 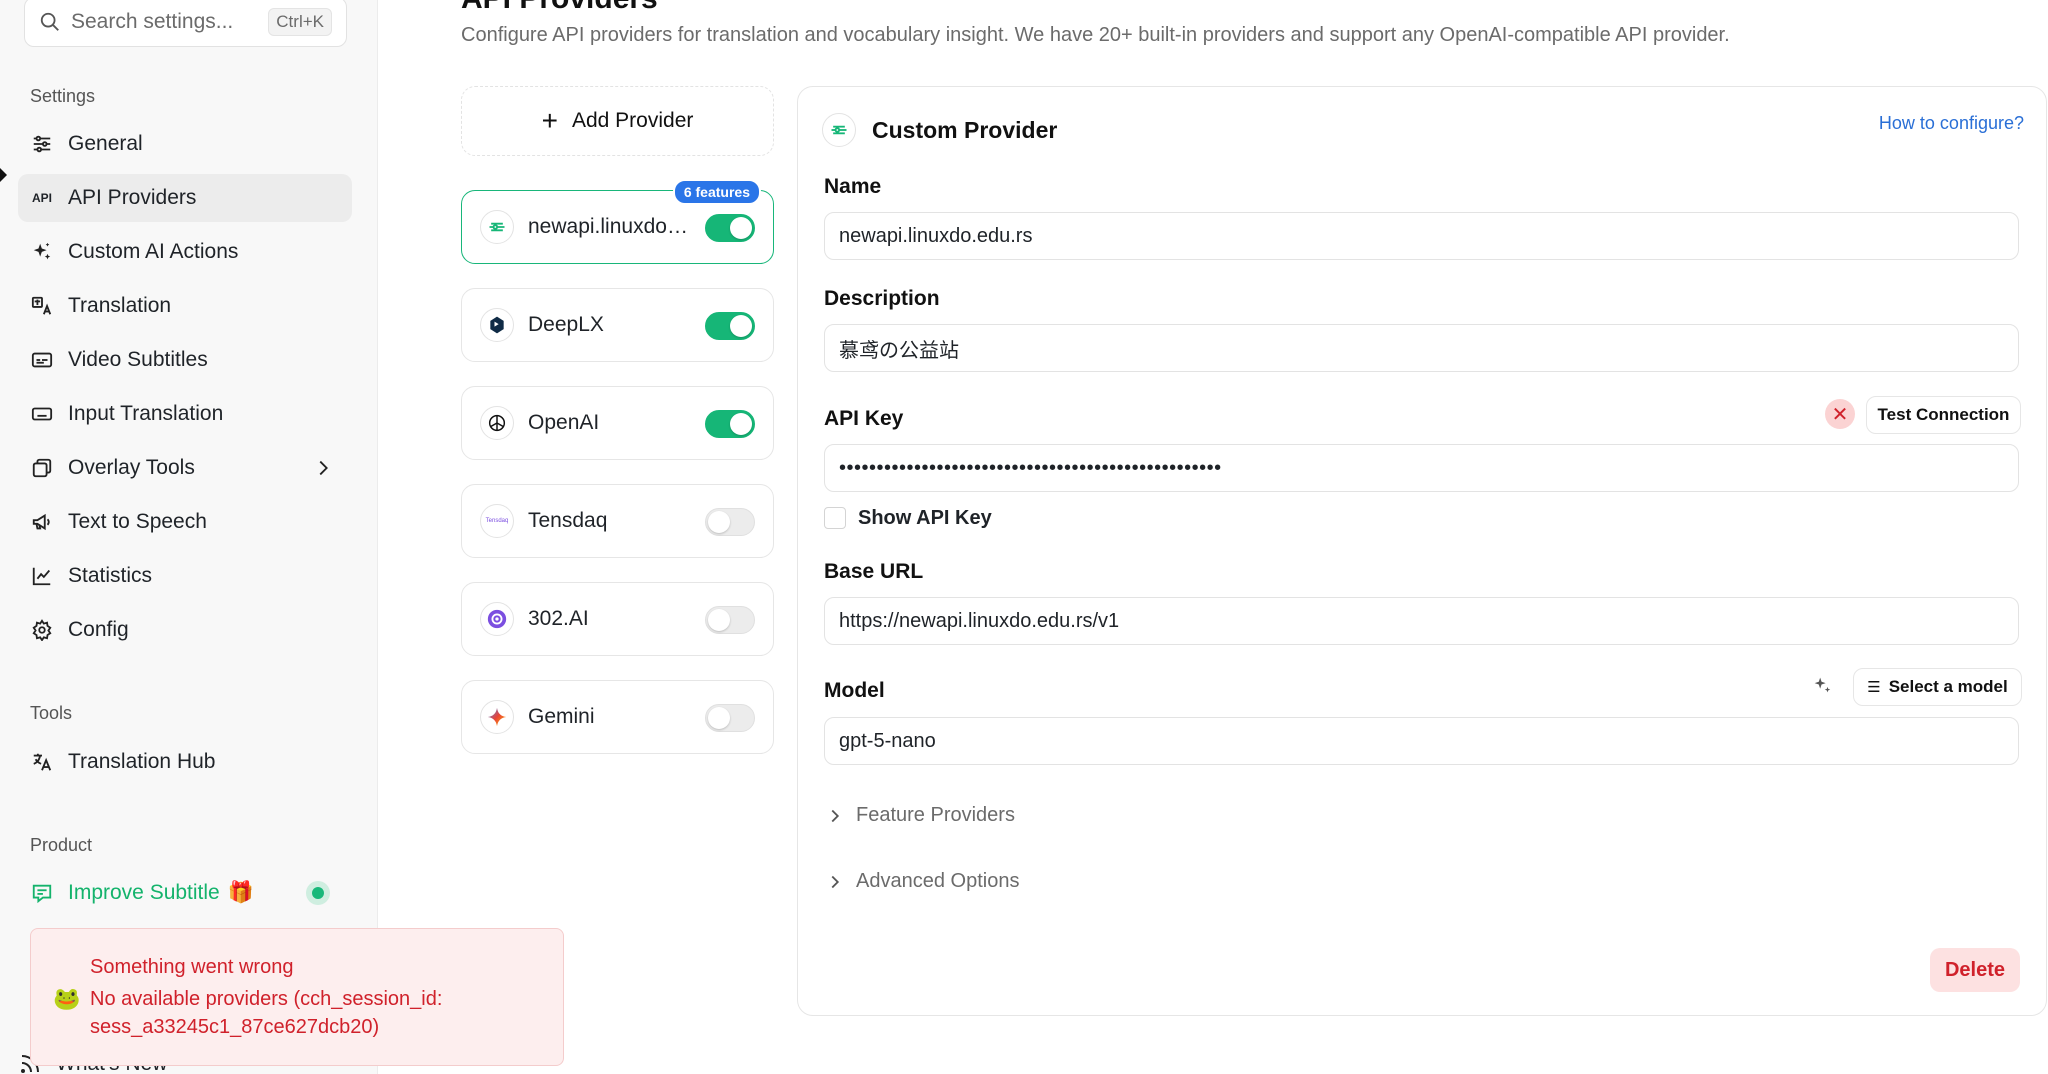 I want to click on search-box: Search settings... Ctrl+K, so click(x=185, y=23).